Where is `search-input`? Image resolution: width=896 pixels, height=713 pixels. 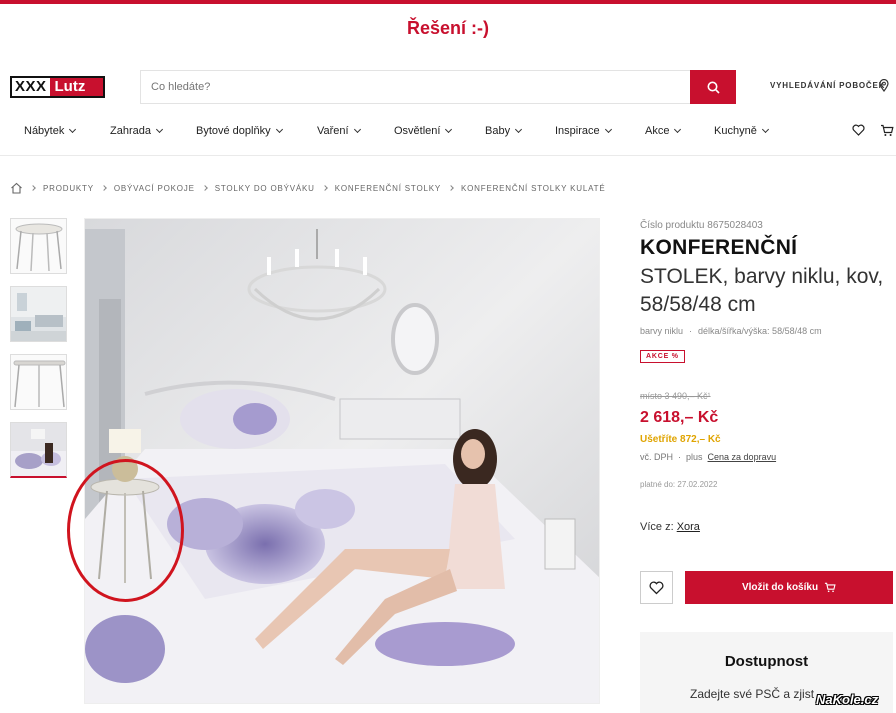
search-input is located at coordinates (411, 87).